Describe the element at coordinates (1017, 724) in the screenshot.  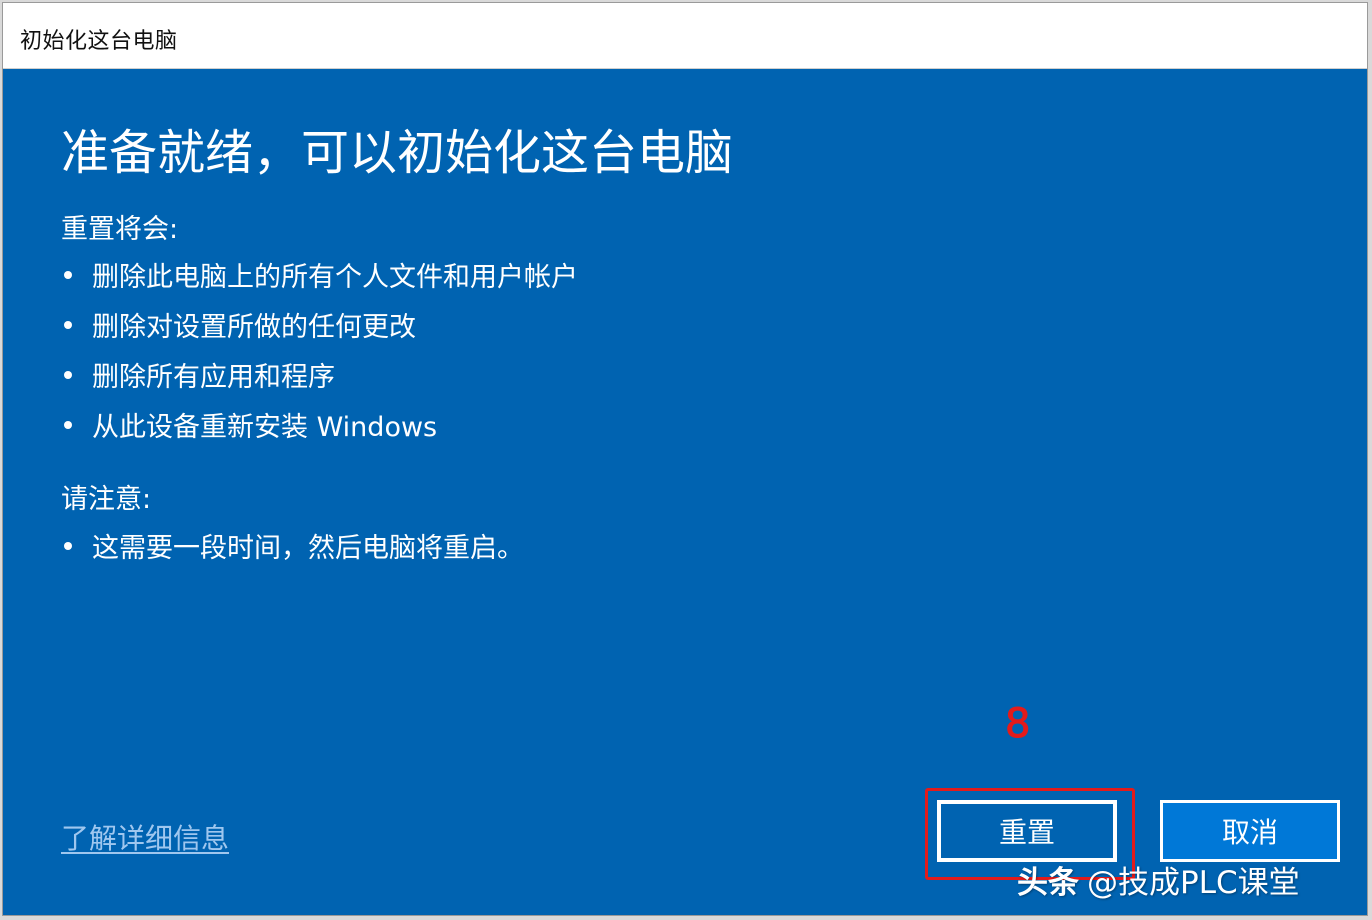
I see `step-annotation-number: 8` at that location.